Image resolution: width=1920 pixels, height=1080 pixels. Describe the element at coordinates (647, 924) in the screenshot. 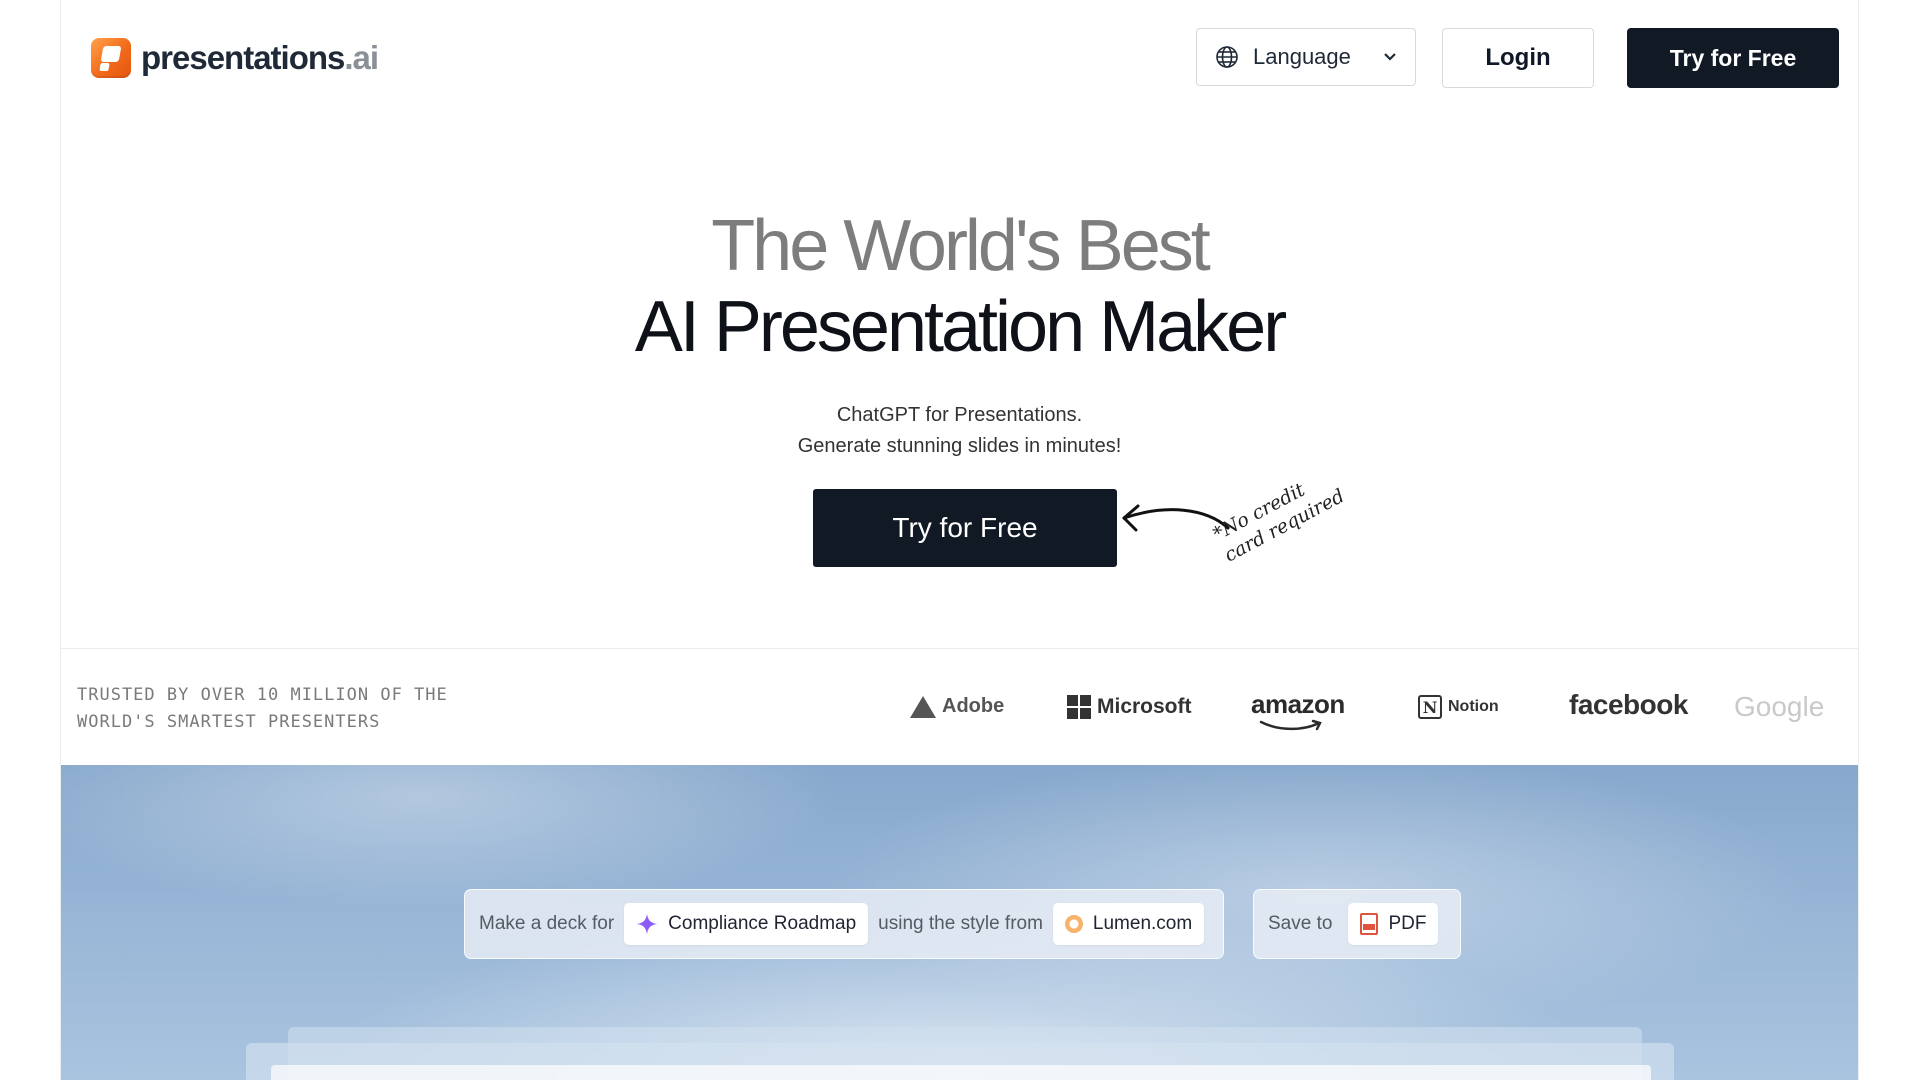

I see `sparkle-icon` at that location.